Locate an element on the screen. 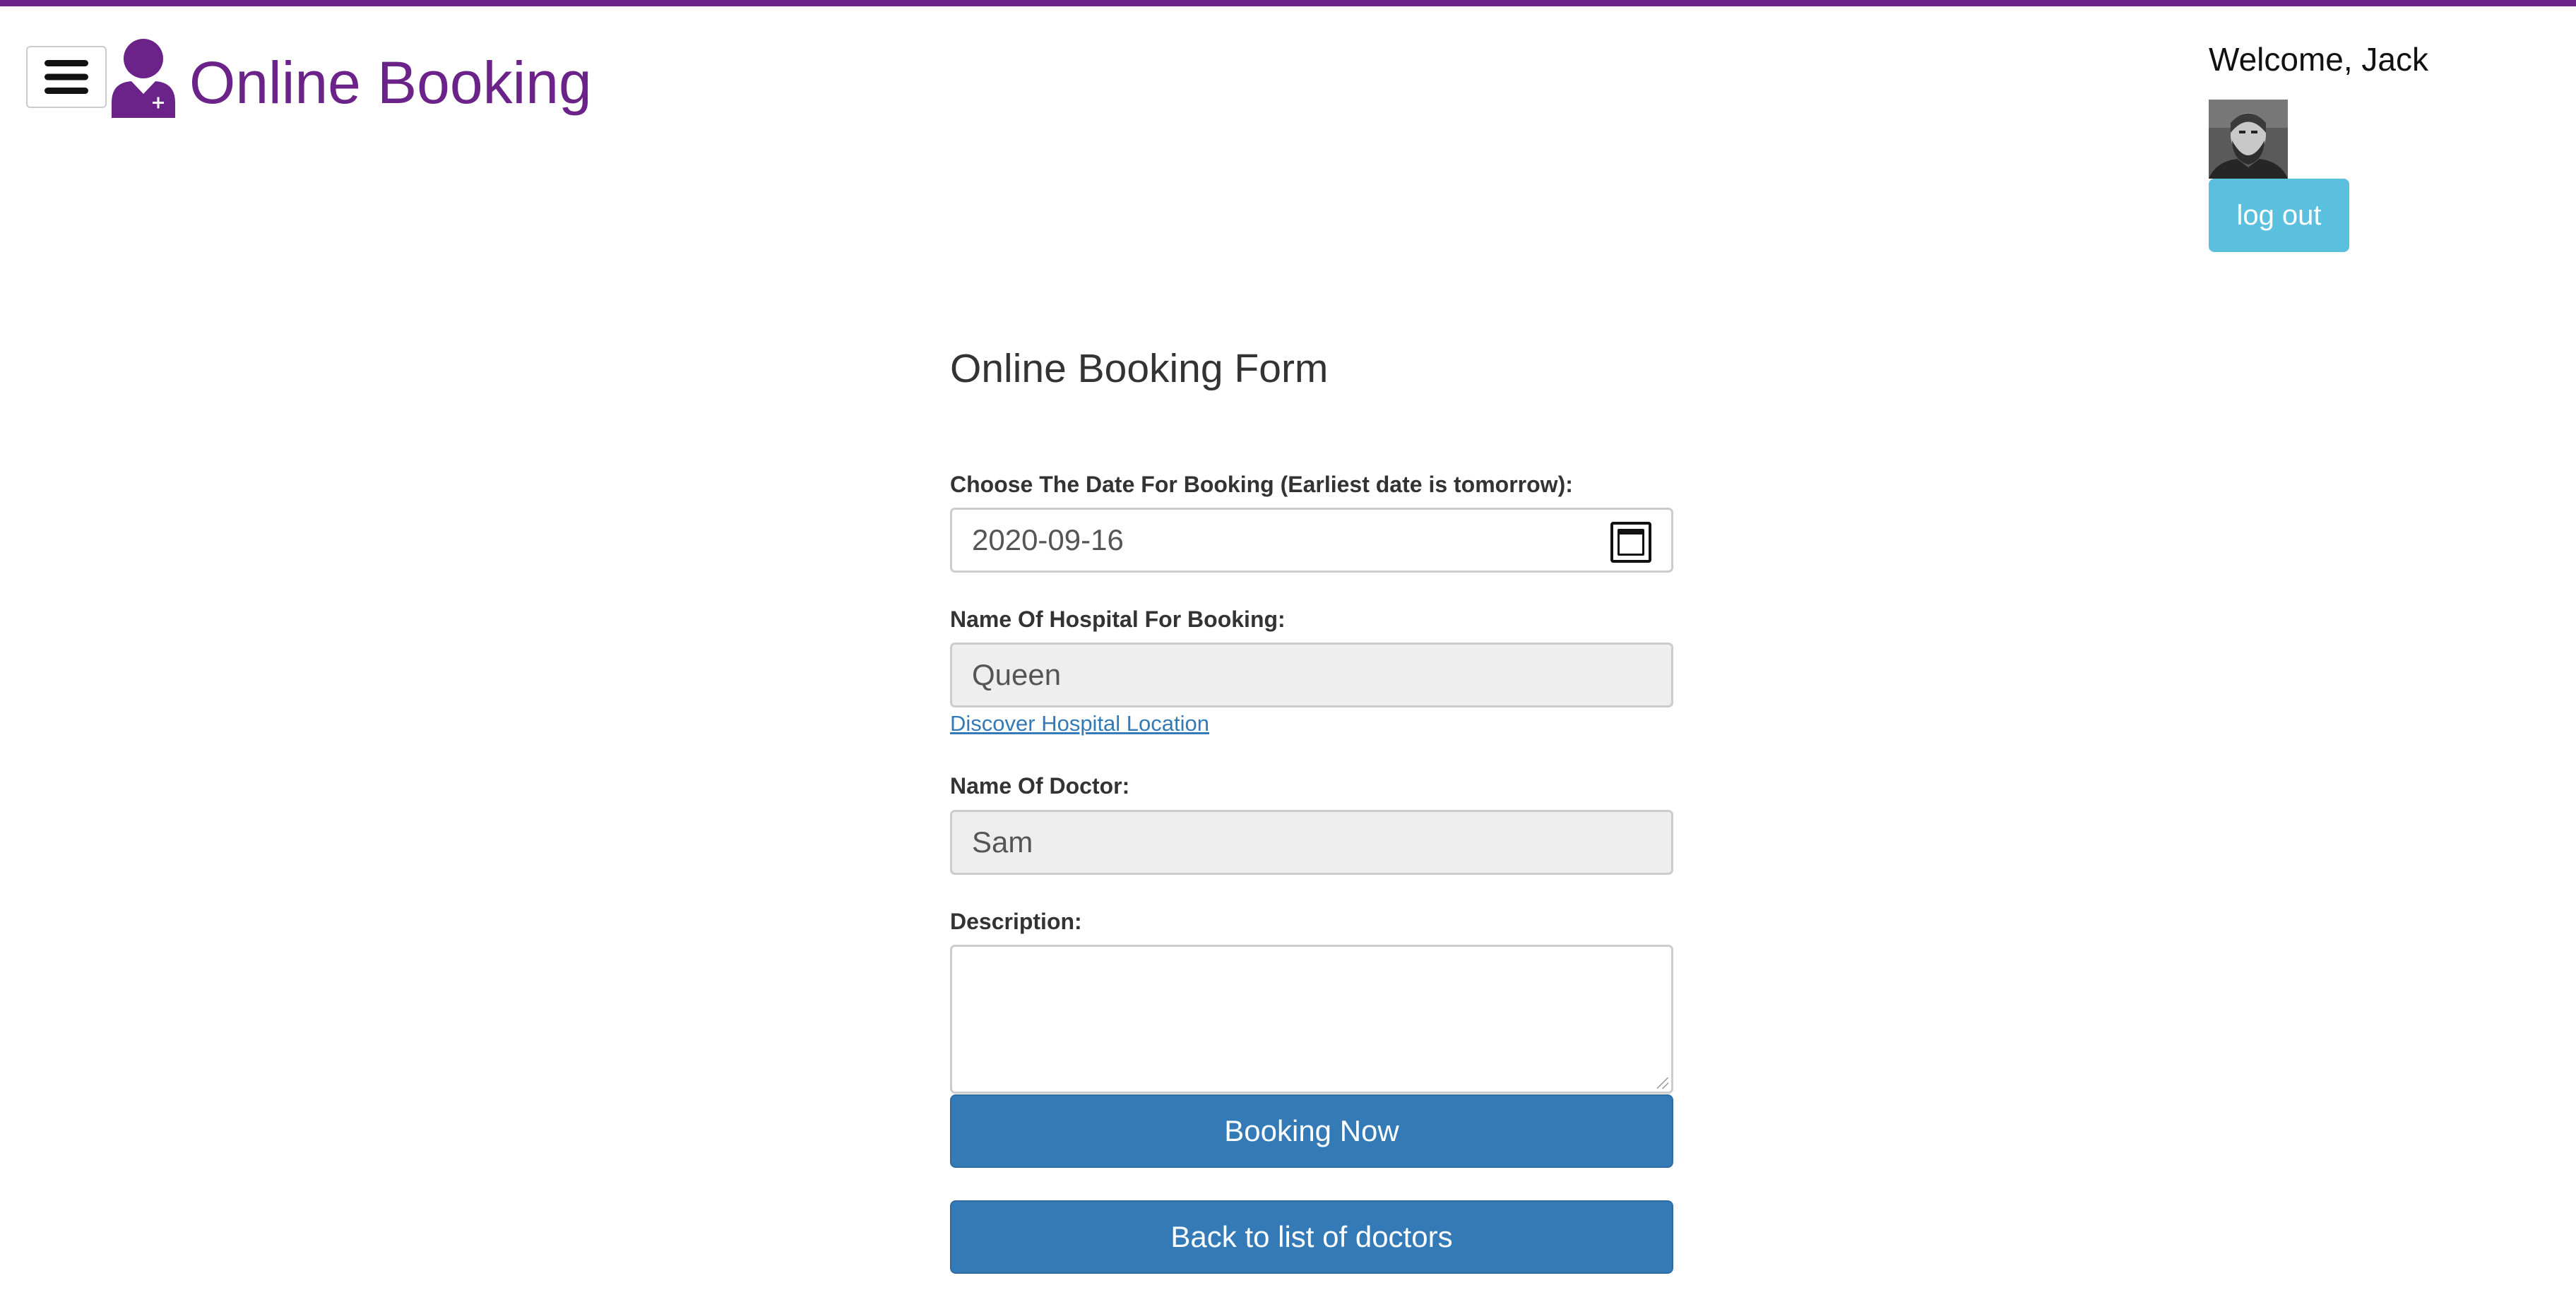 Image resolution: width=2576 pixels, height=1290 pixels. doctor-label: Name Of Doctor: is located at coordinates (1040, 786).